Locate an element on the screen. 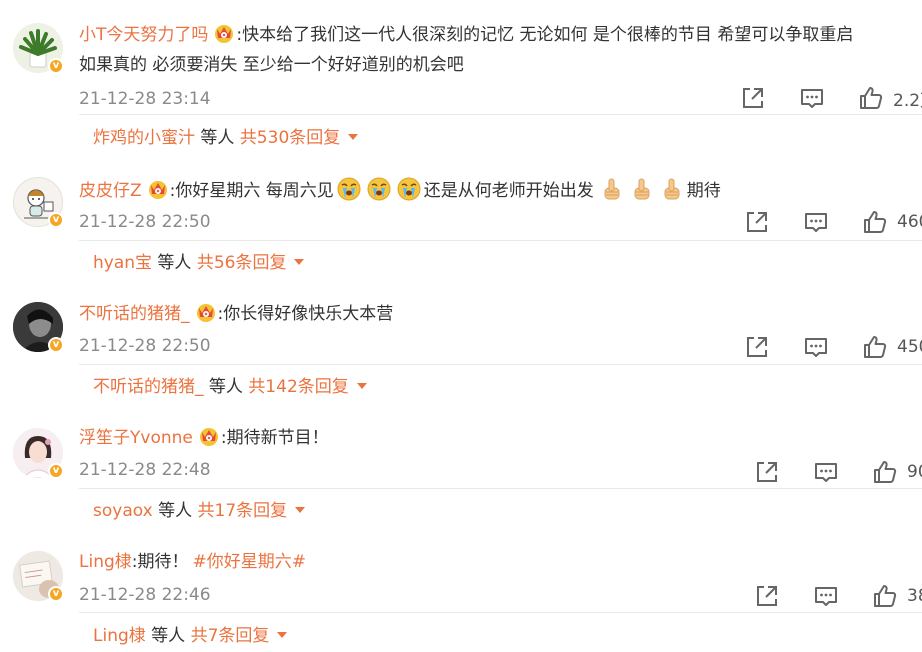 The height and width of the screenshot is (652, 922). comment-actions: 903 is located at coordinates (838, 472).